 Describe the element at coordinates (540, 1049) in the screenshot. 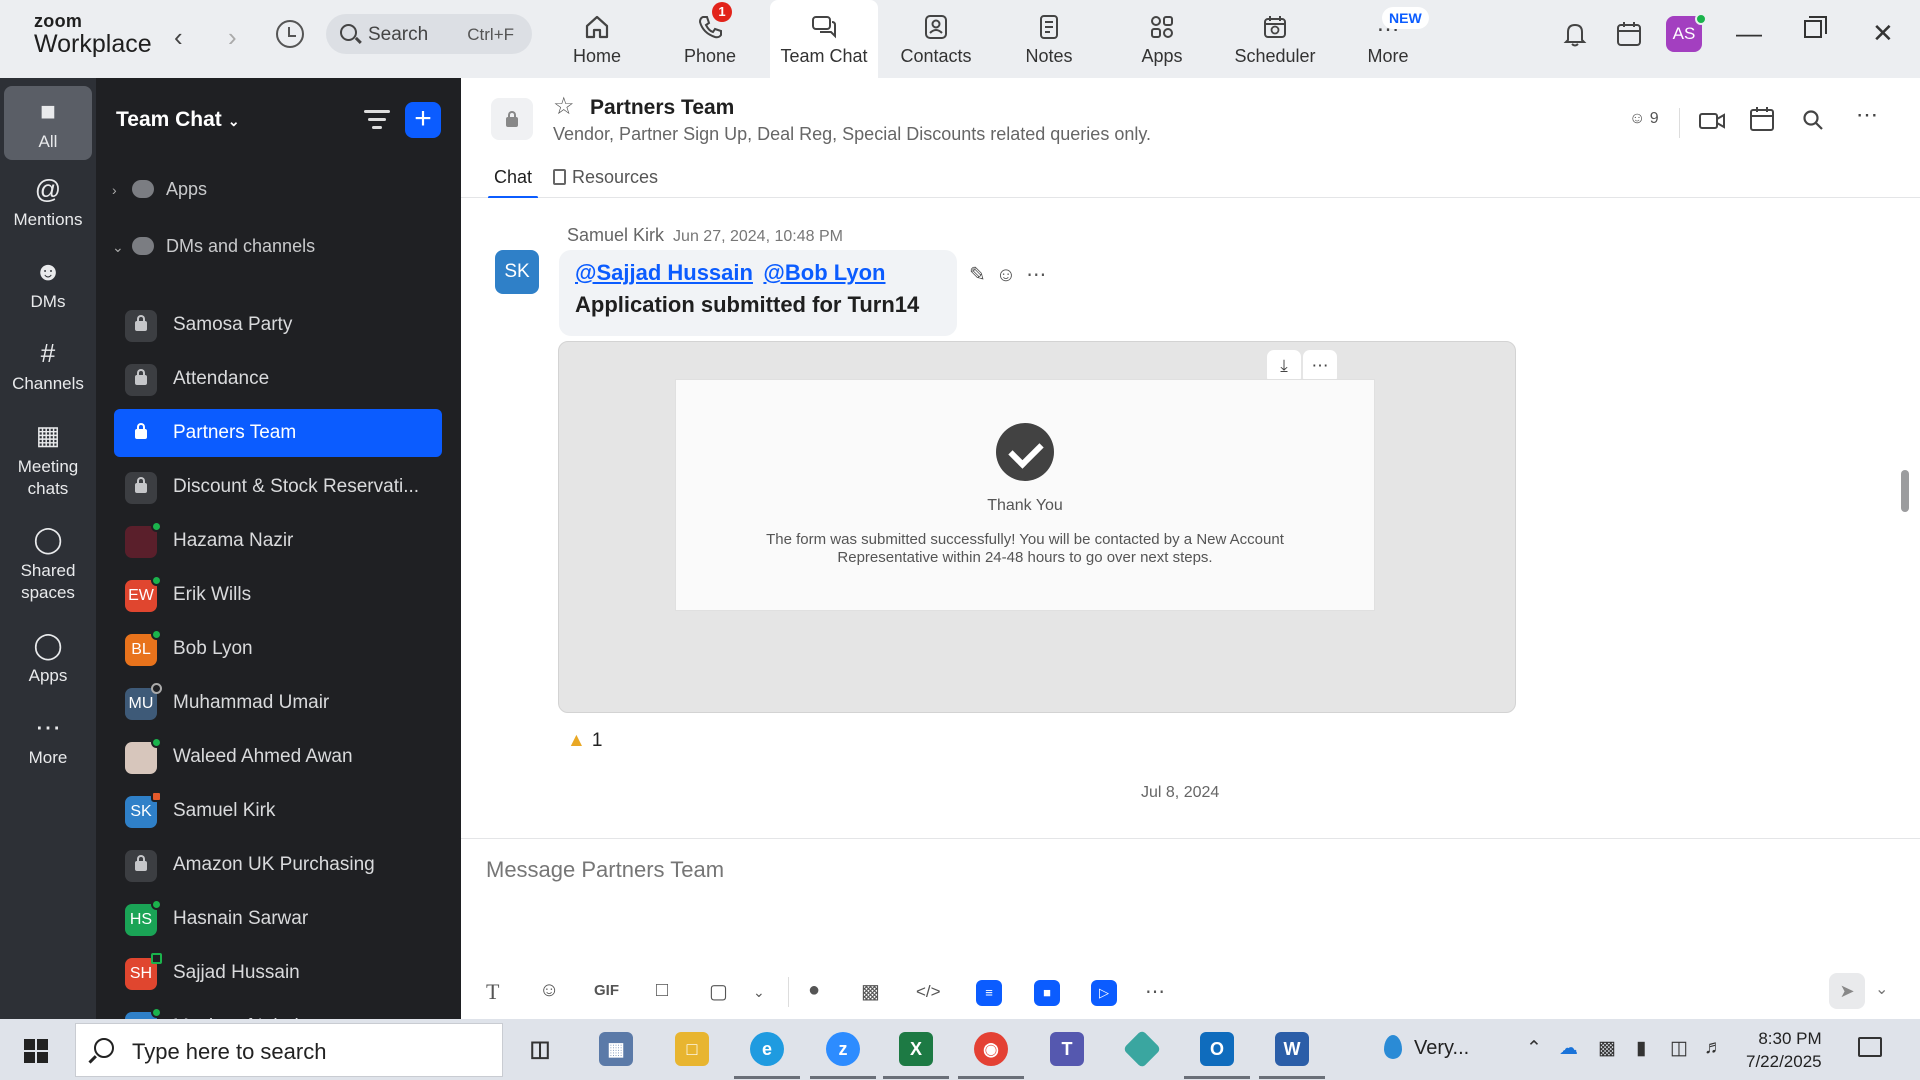

I see `task-view-icon: ◫` at that location.